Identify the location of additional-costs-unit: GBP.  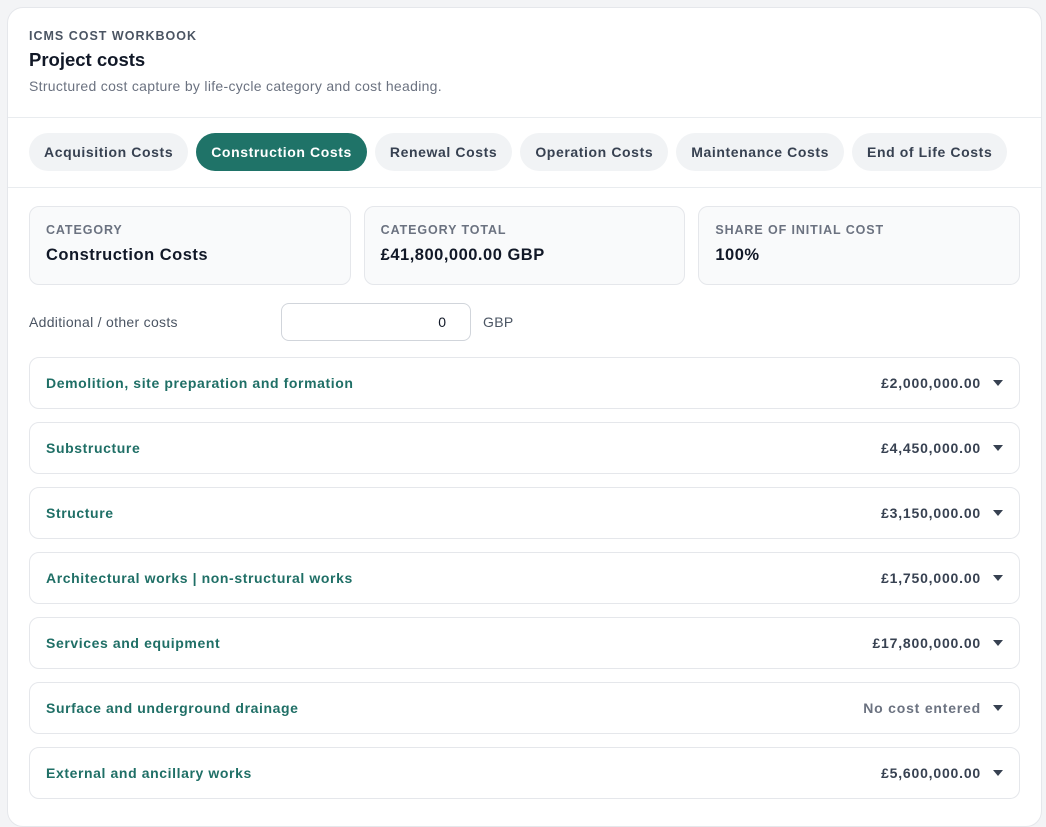
(498, 322).